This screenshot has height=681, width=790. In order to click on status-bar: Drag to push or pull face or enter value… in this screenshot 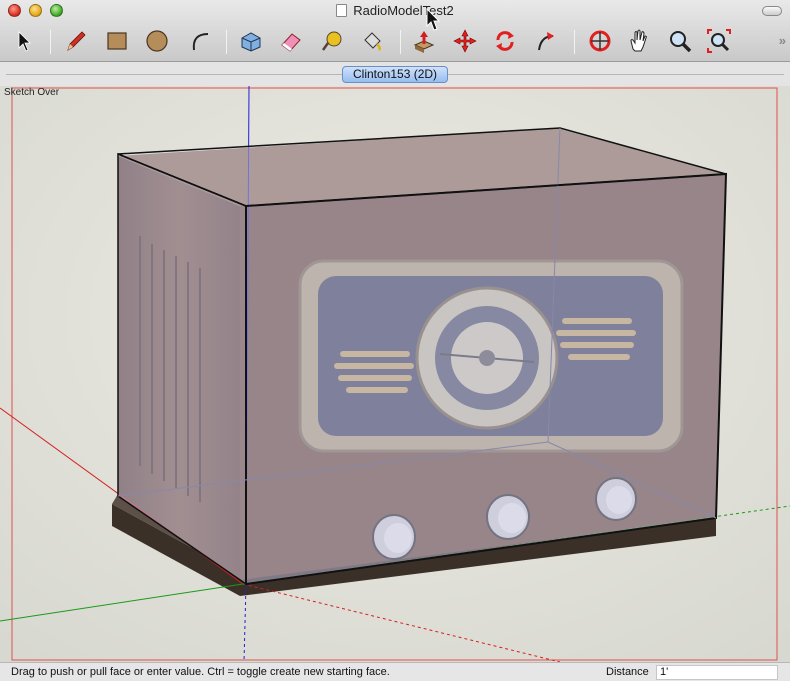, I will do `click(395, 671)`.